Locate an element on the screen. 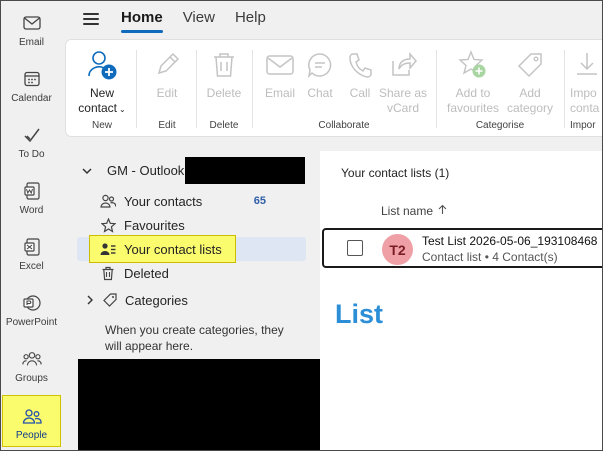 The height and width of the screenshot is (451, 603). arrow-up-icon is located at coordinates (442, 211).